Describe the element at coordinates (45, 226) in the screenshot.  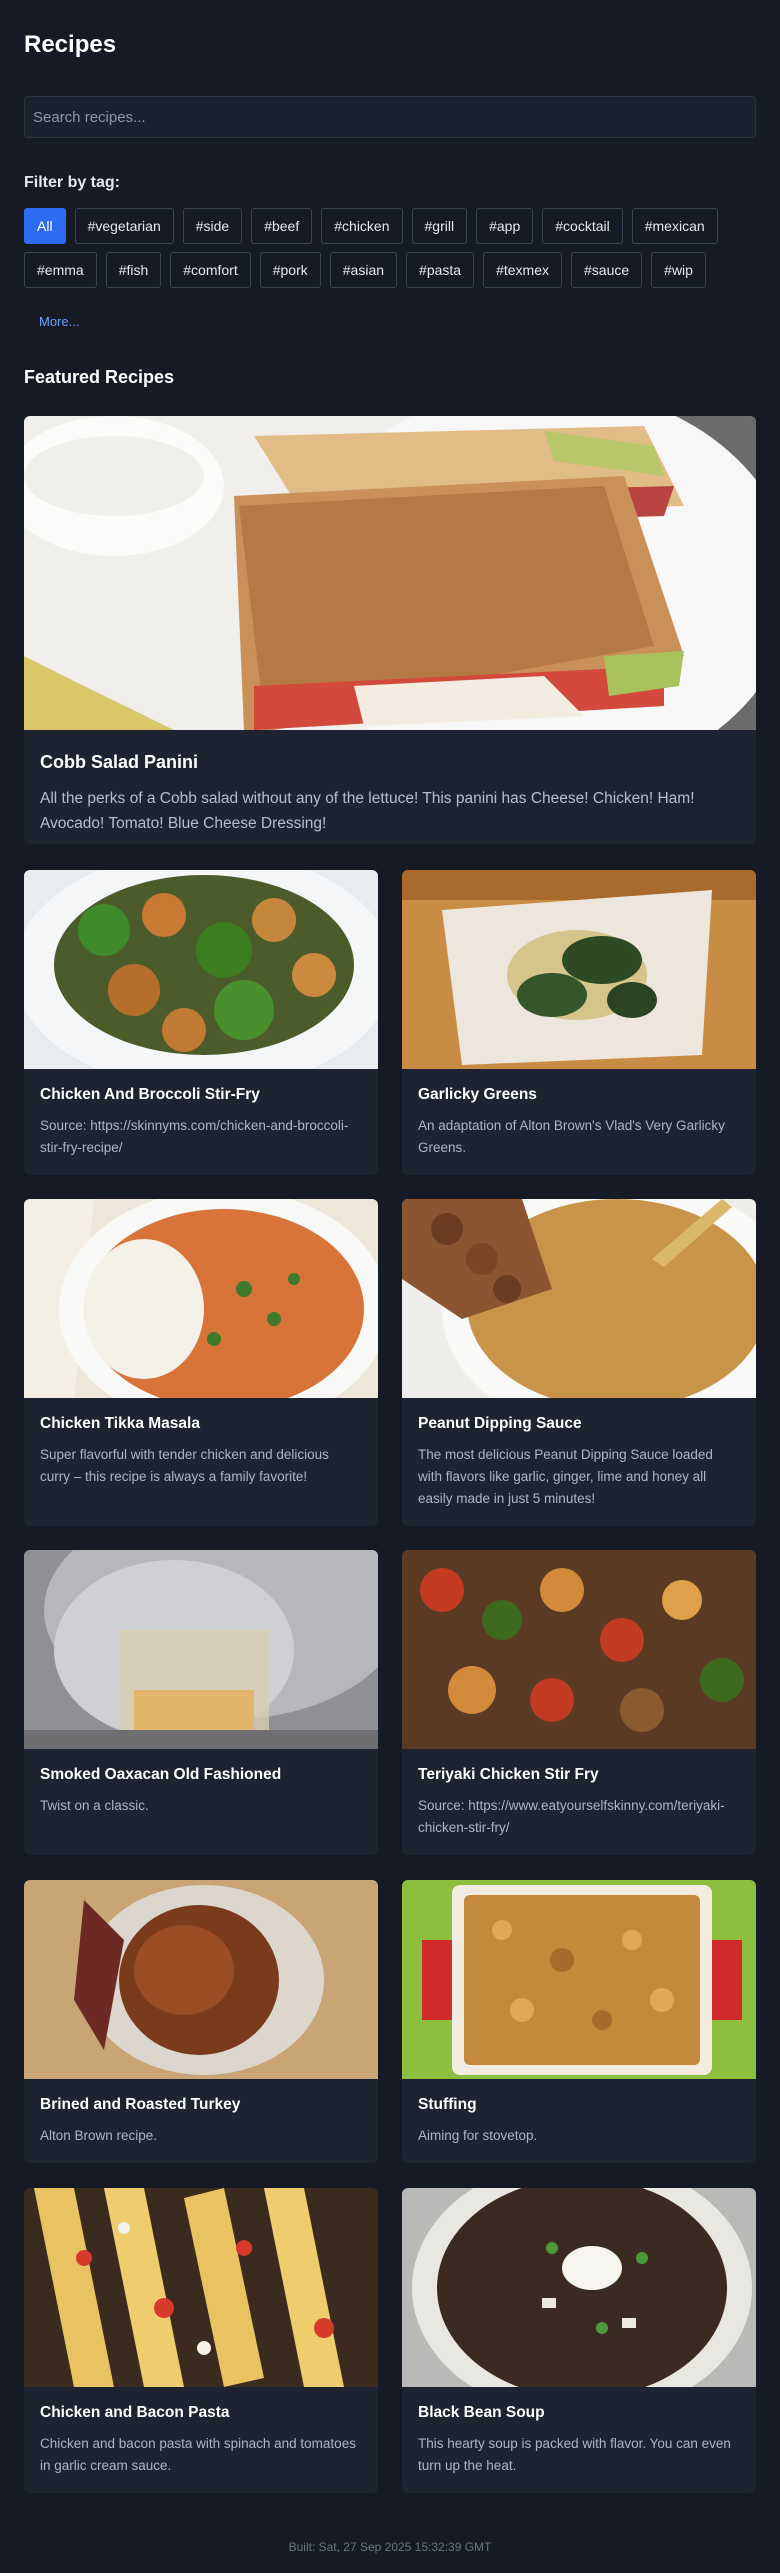
I see `tag-all: All` at that location.